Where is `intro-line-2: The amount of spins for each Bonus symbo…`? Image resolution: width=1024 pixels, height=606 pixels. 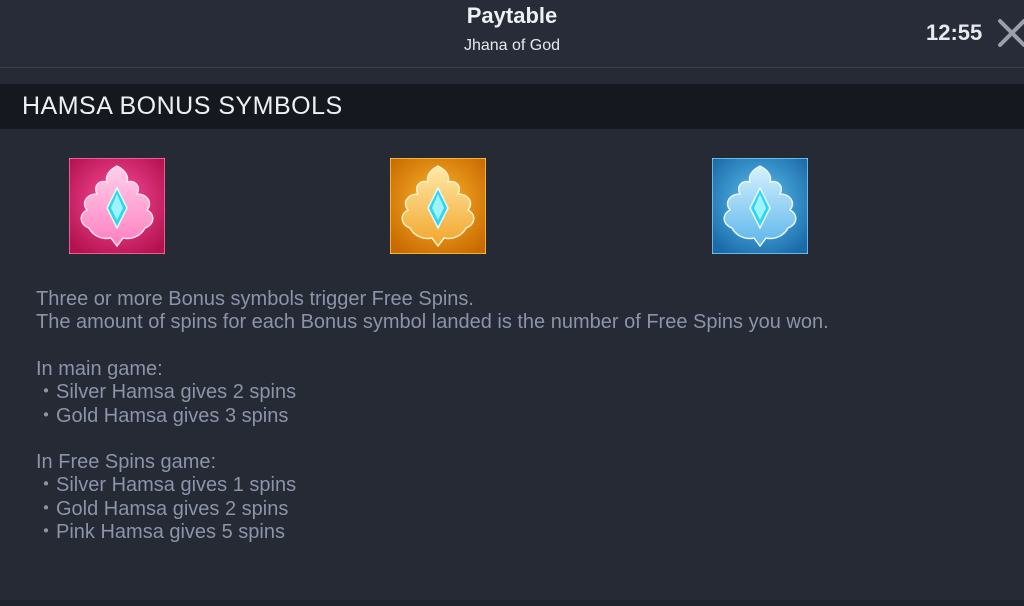 intro-line-2: The amount of spins for each Bonus symbo… is located at coordinates (432, 322).